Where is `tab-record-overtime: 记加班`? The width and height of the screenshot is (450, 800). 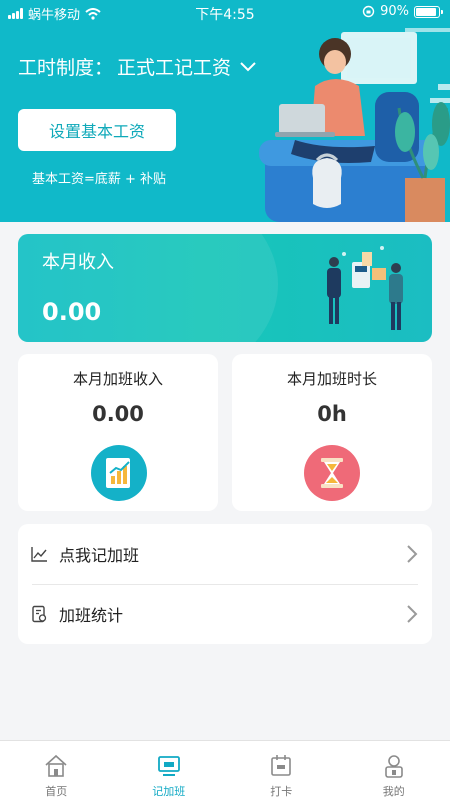 tab-record-overtime: 记加班 is located at coordinates (169, 770).